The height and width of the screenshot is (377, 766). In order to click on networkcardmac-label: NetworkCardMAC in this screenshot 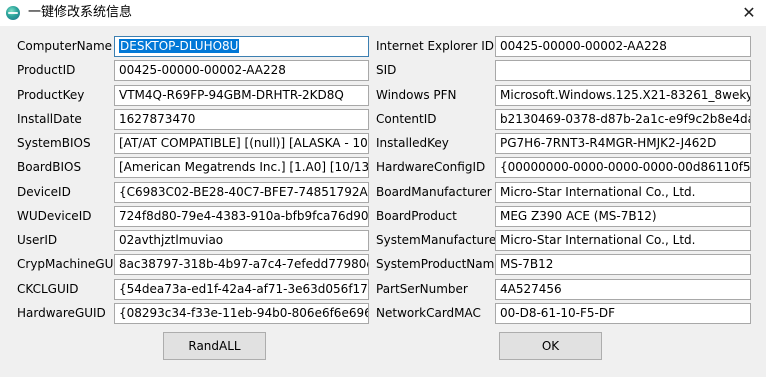, I will do `click(428, 313)`.